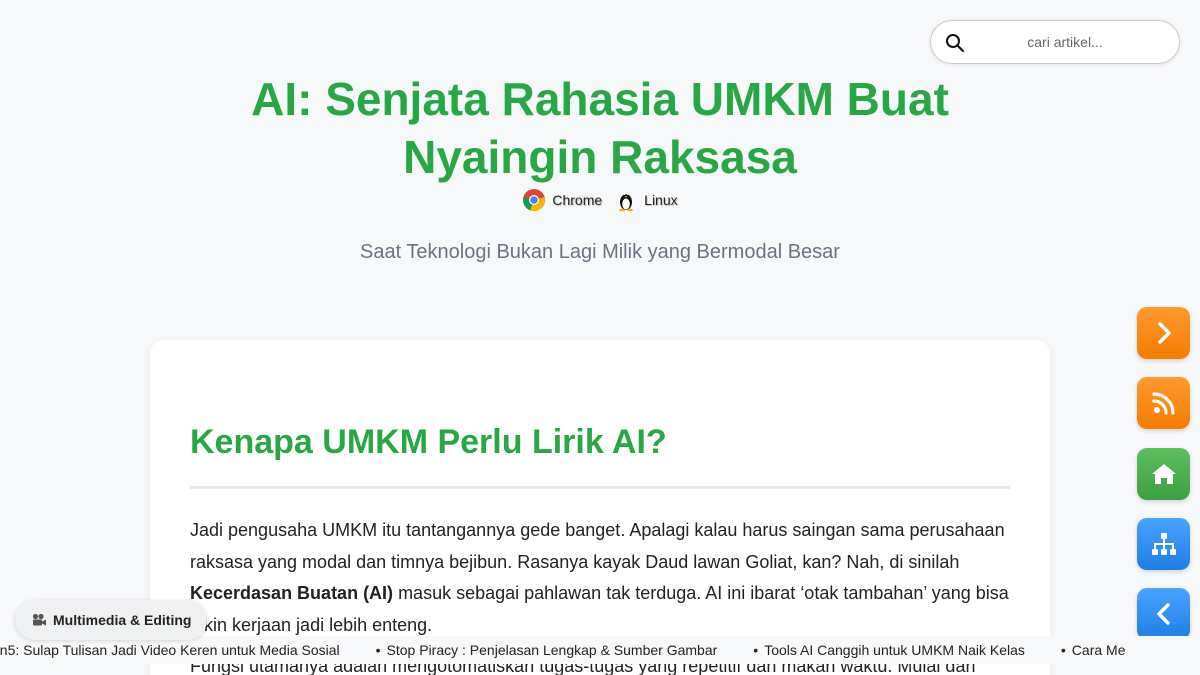 The height and width of the screenshot is (675, 1200). I want to click on ticker-item-text: Tools AI Canggih untuk UMKM Naik Kelas, so click(894, 650).